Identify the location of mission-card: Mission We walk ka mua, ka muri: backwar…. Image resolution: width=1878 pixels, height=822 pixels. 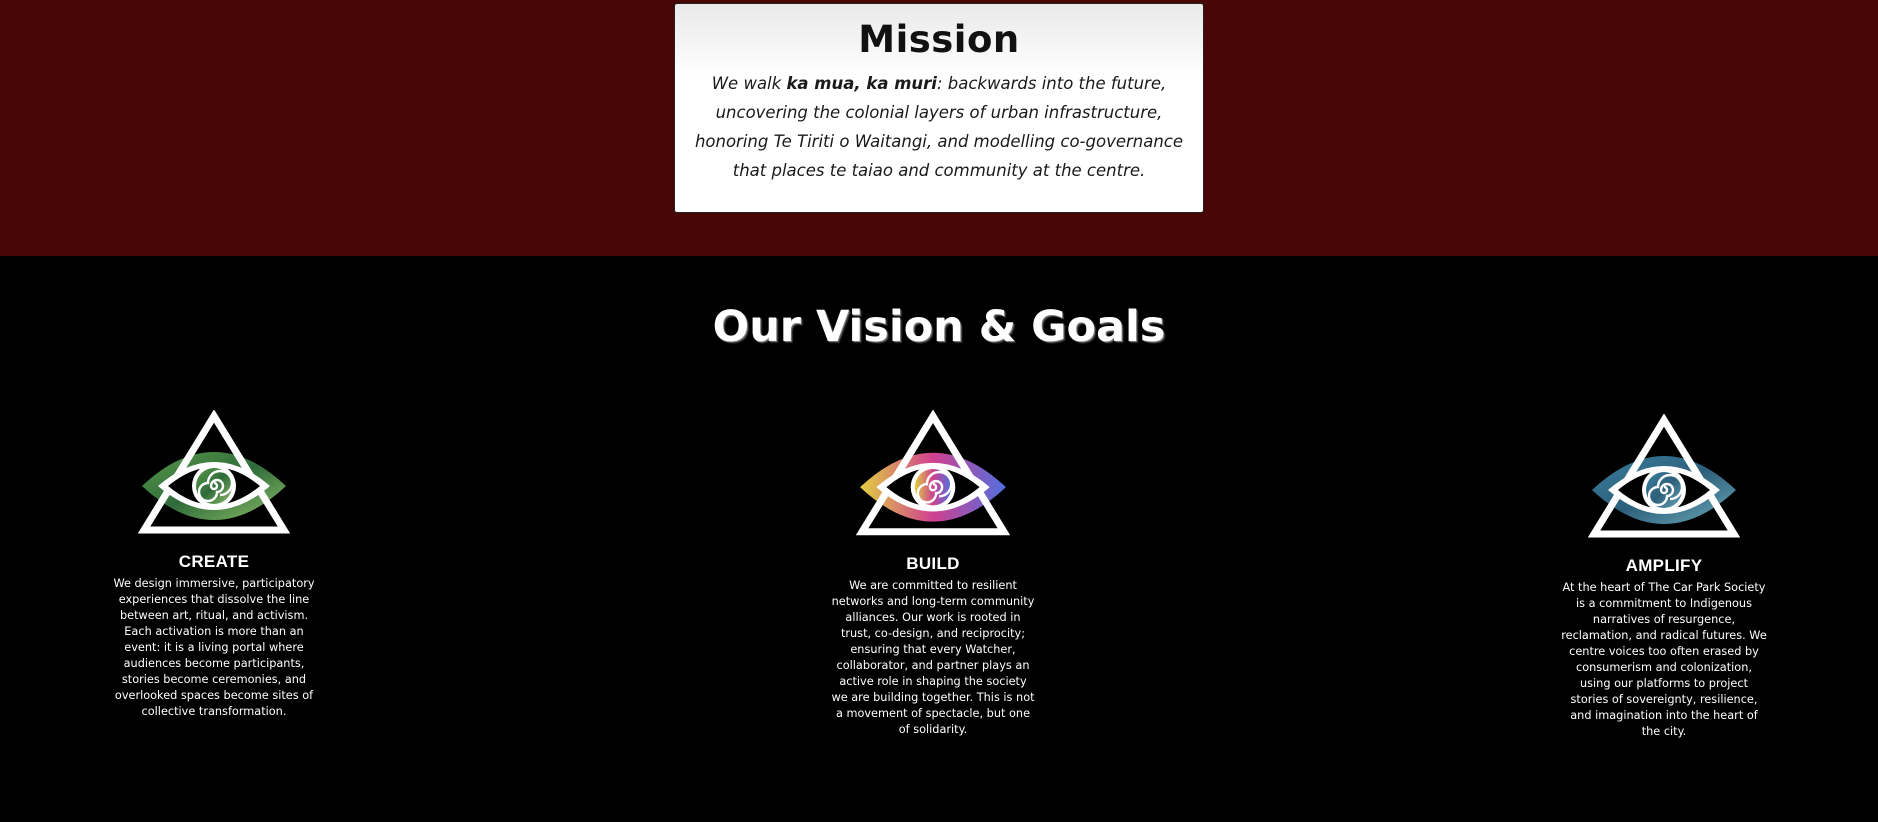
(939, 108).